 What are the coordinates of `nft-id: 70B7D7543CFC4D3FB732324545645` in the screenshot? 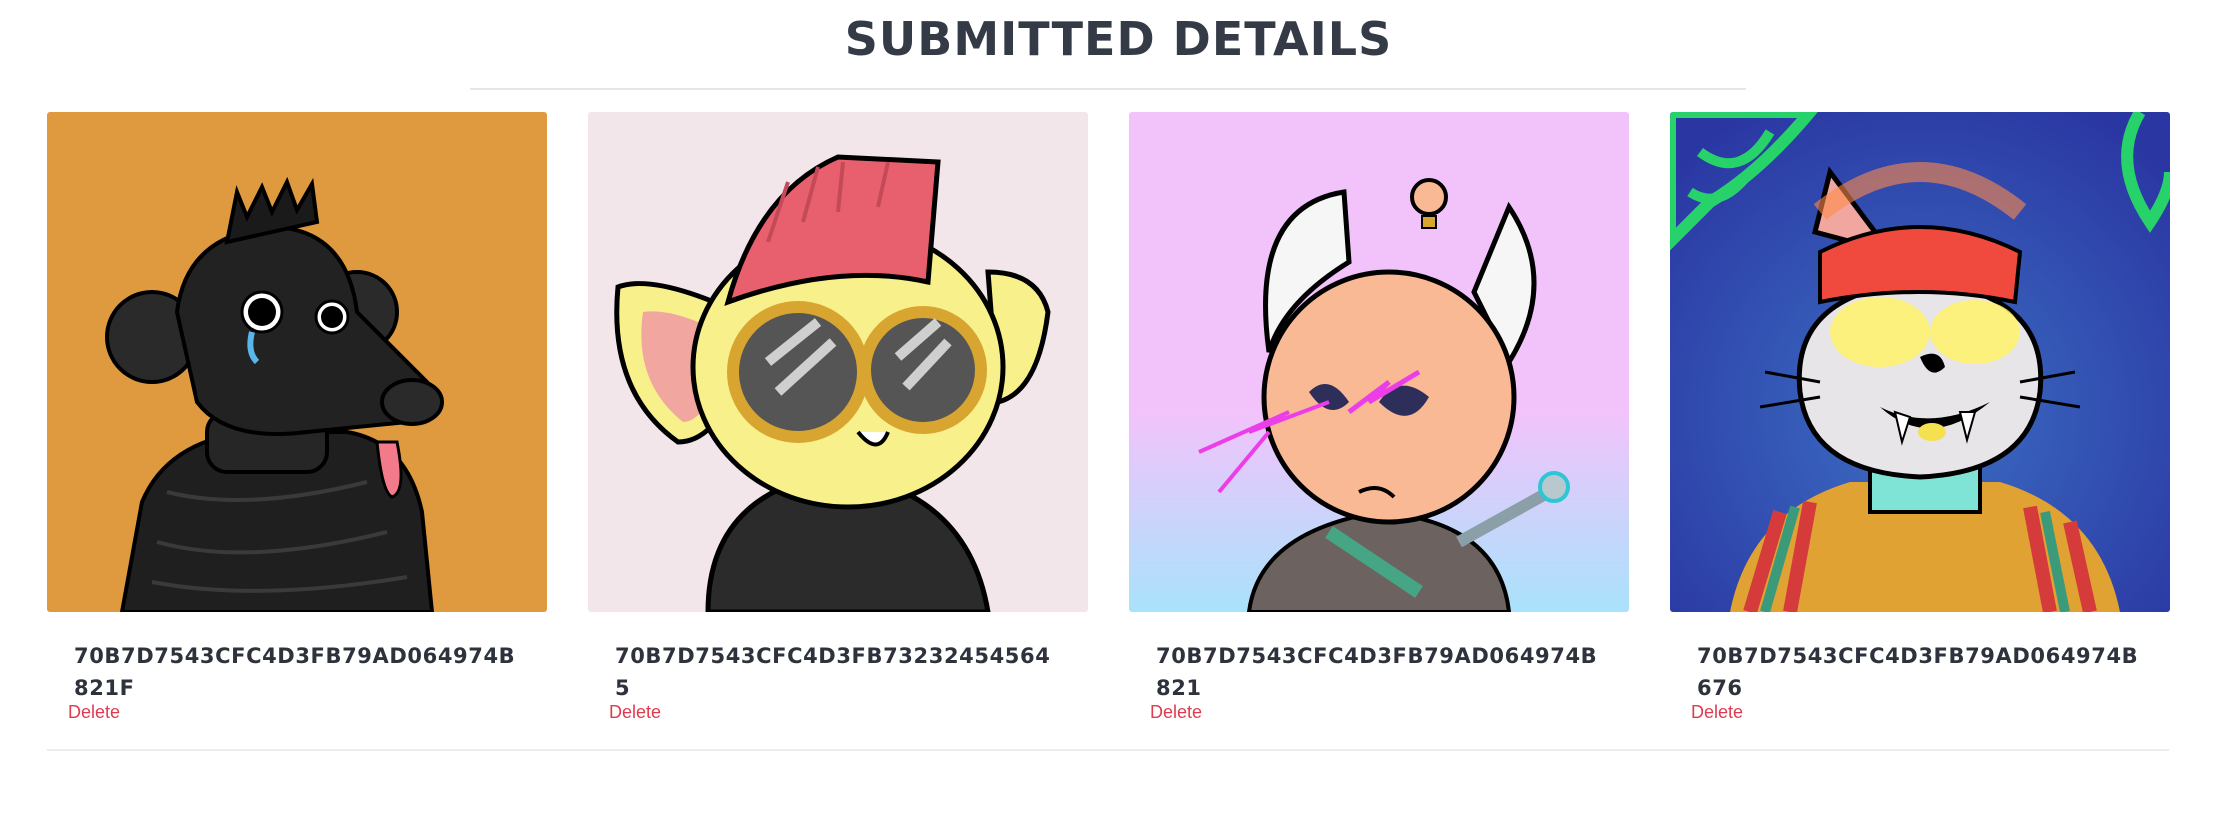 It's located at (833, 672).